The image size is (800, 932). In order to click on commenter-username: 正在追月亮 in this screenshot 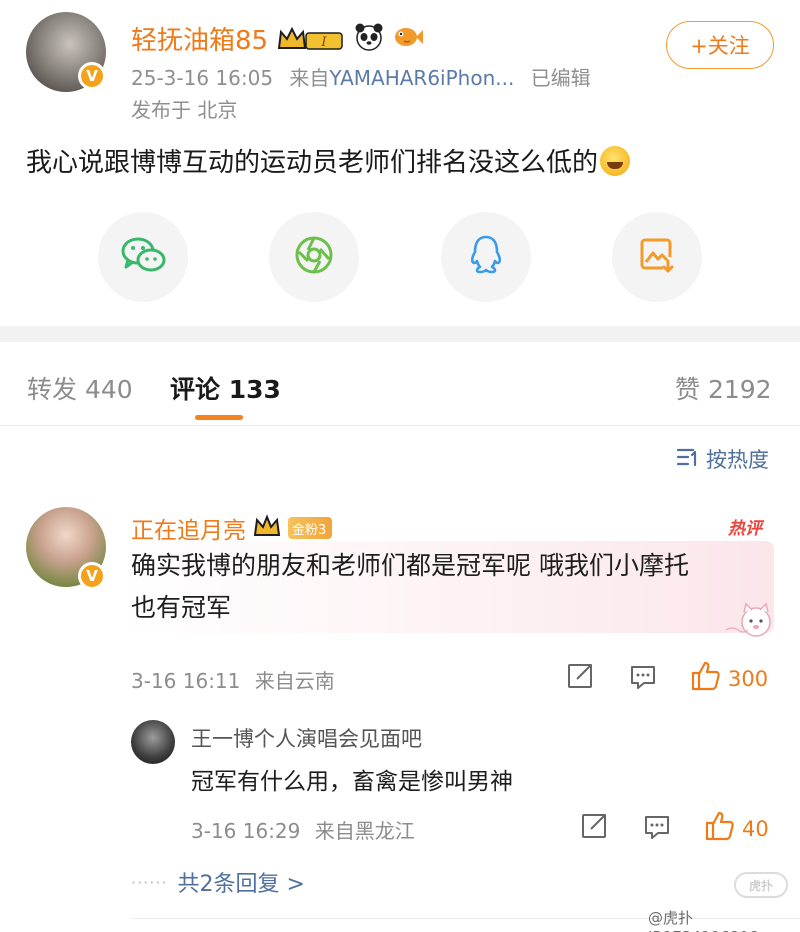, I will do `click(188, 528)`.